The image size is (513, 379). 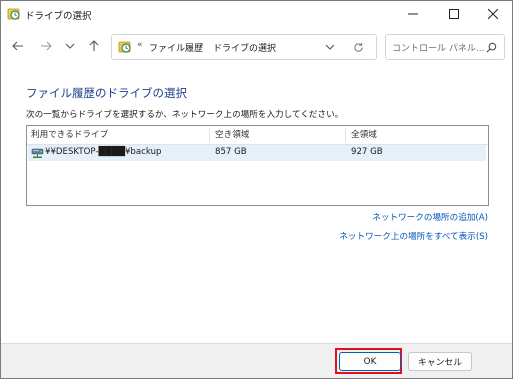 I want to click on drive-free-space: 857 GB, so click(x=231, y=152).